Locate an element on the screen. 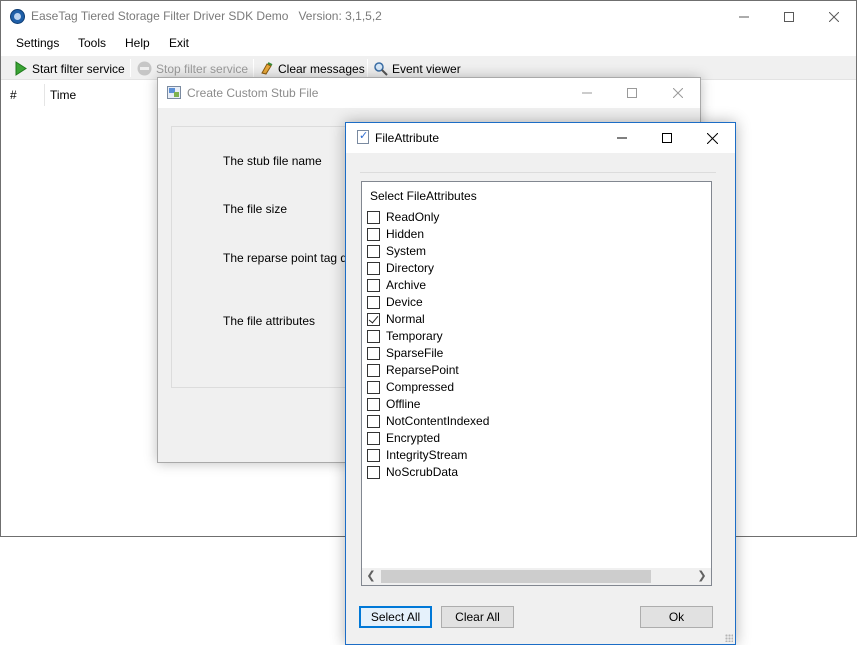 This screenshot has width=857, height=645. event-viewer-button: Event viewer is located at coordinates (417, 68).